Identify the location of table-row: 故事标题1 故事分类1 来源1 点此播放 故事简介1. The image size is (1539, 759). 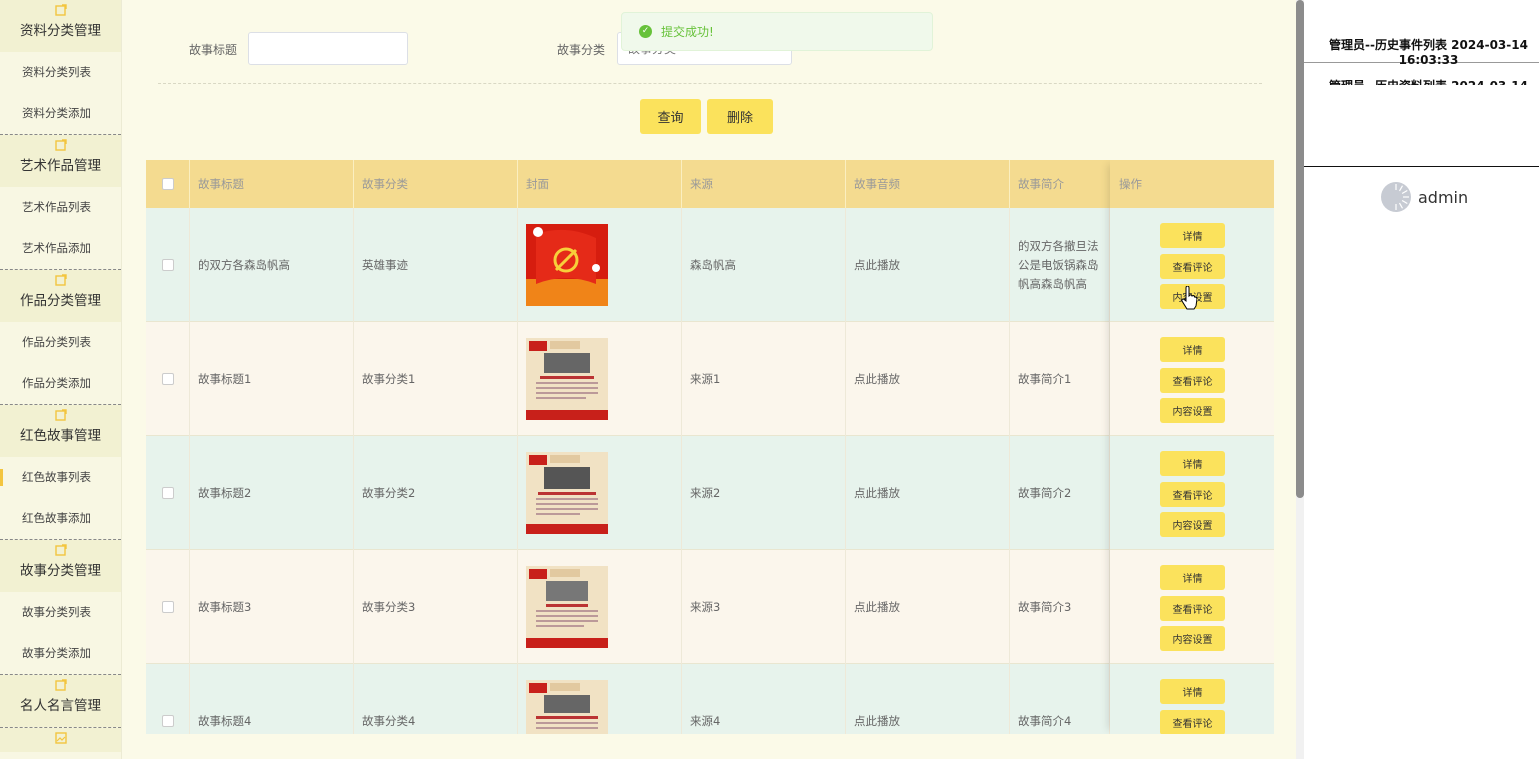
(710, 379).